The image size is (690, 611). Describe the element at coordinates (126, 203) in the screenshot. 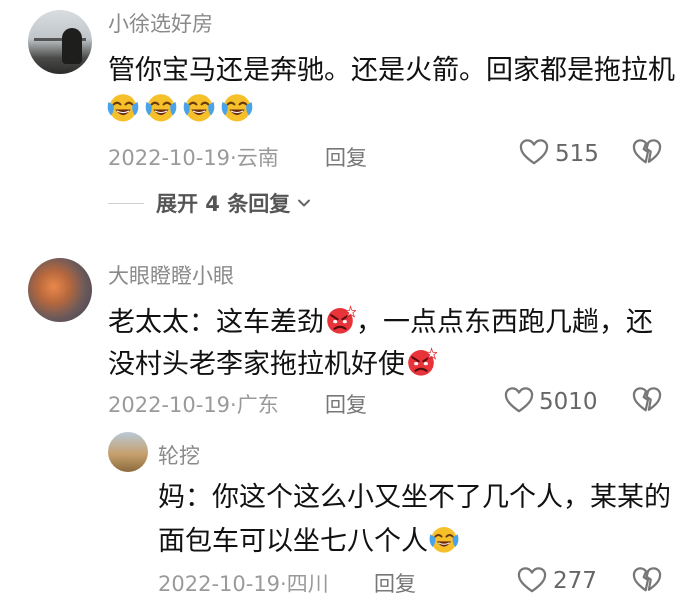

I see `divider` at that location.